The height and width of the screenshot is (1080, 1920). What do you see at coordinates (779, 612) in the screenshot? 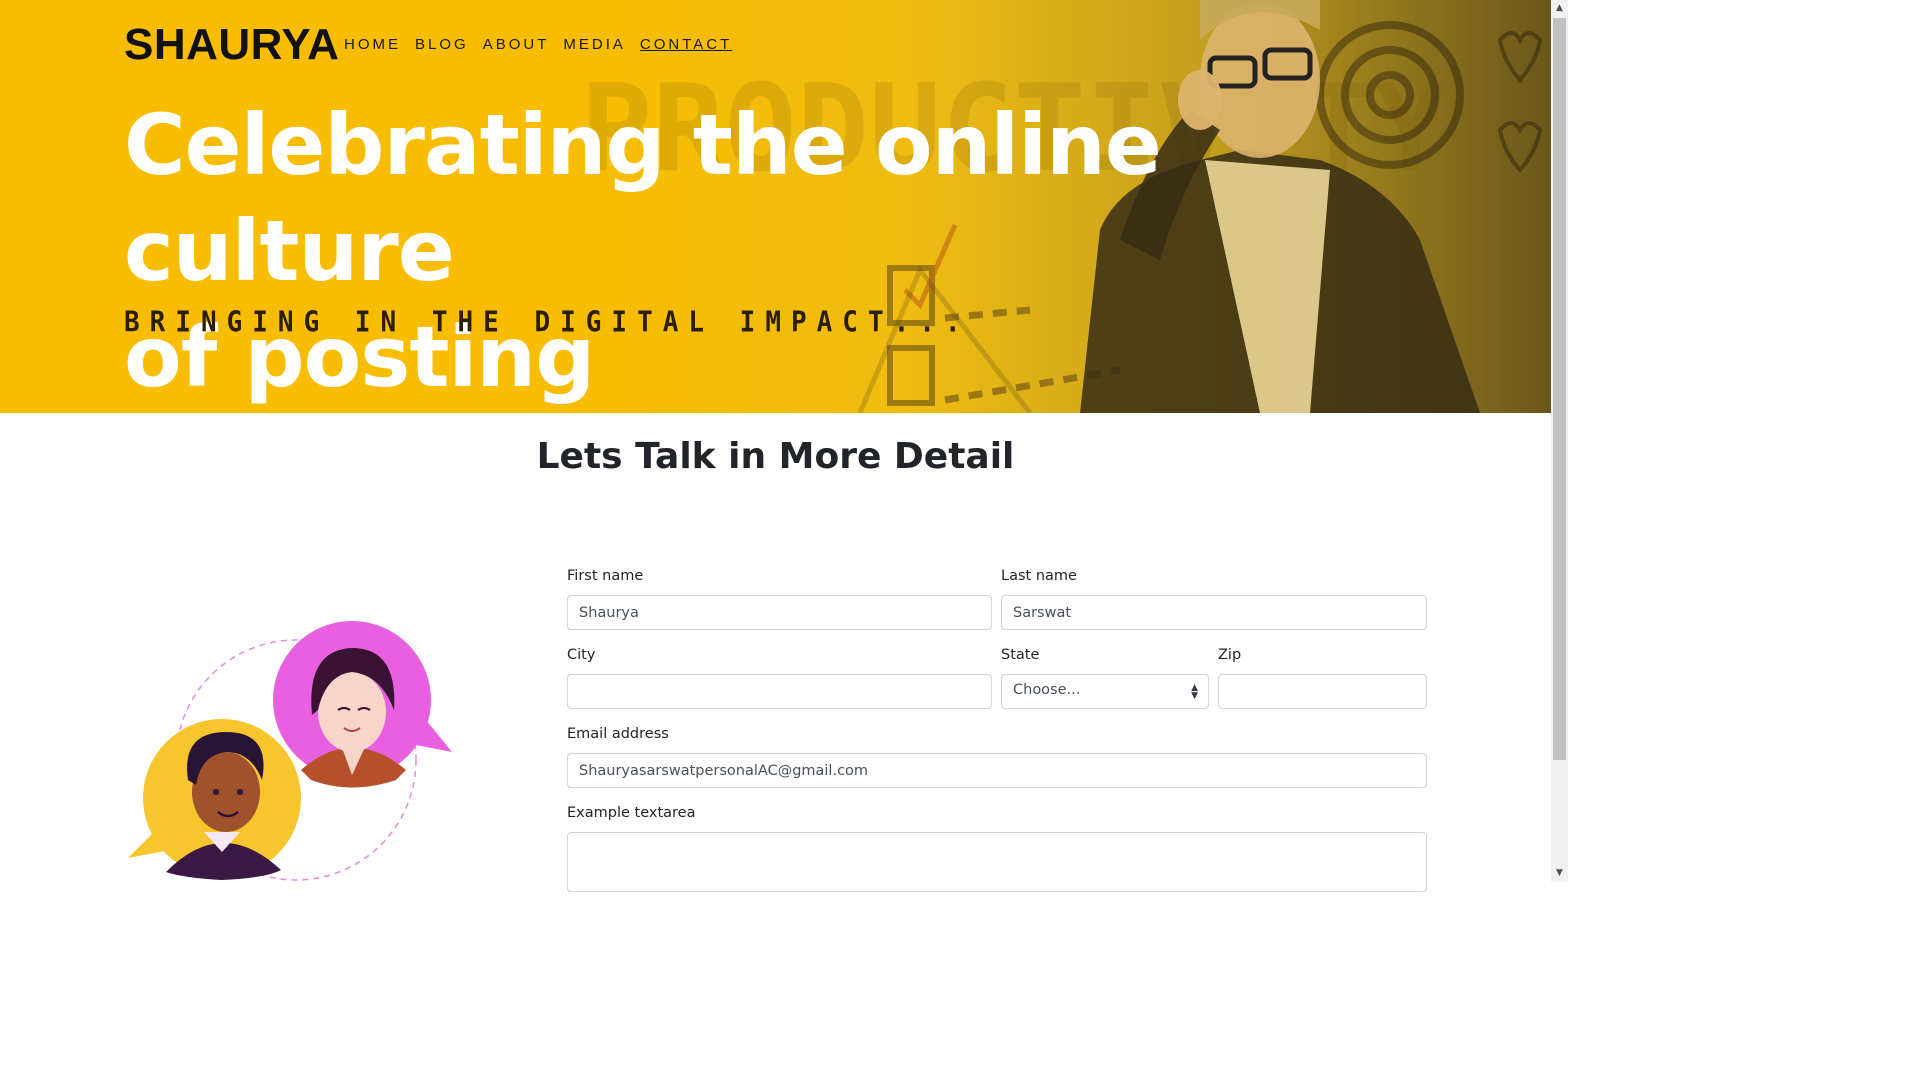
I see `first-name-input` at bounding box center [779, 612].